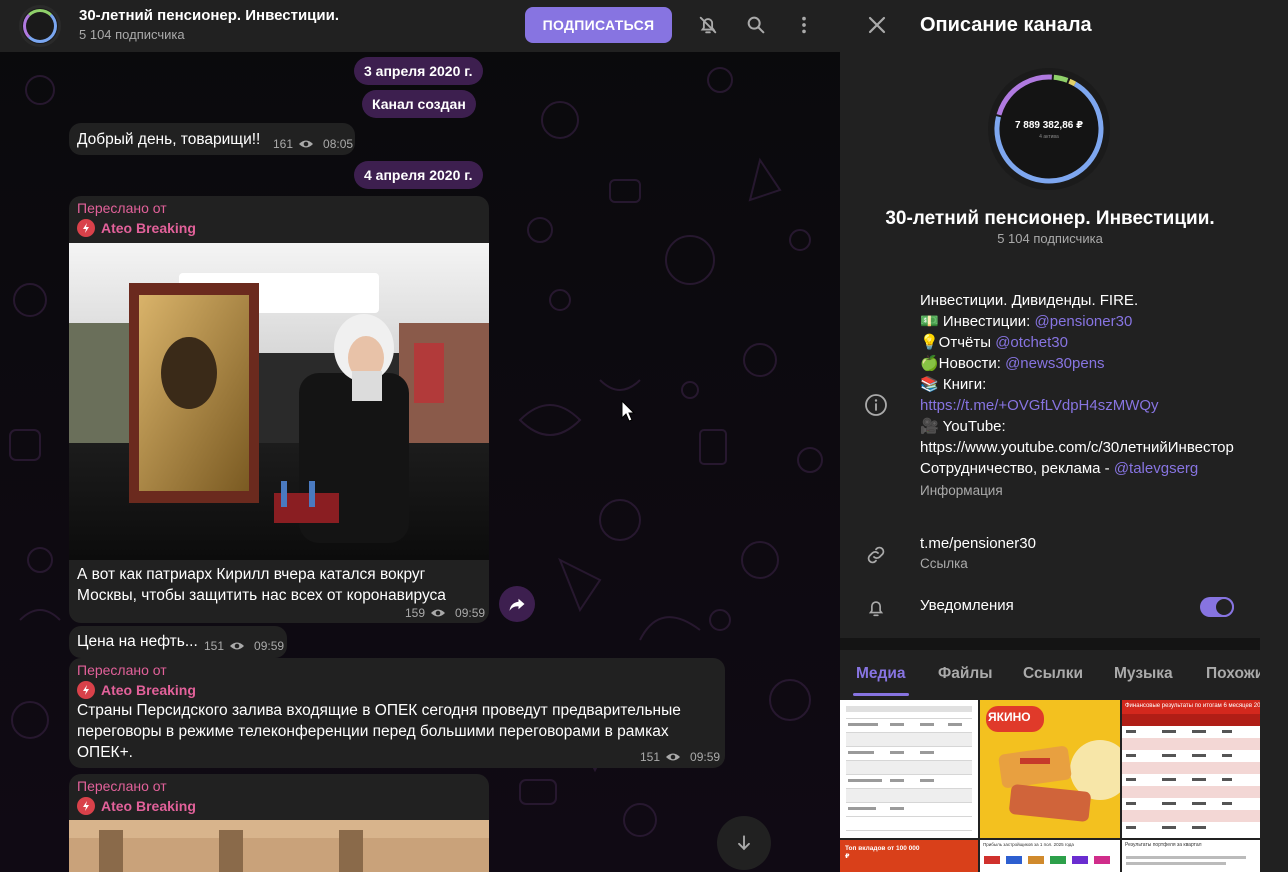 The height and width of the screenshot is (872, 1288). Describe the element at coordinates (1059, 468) in the screenshot. I see `description-line: Сотрудничество, реклама - @talevgserg` at that location.